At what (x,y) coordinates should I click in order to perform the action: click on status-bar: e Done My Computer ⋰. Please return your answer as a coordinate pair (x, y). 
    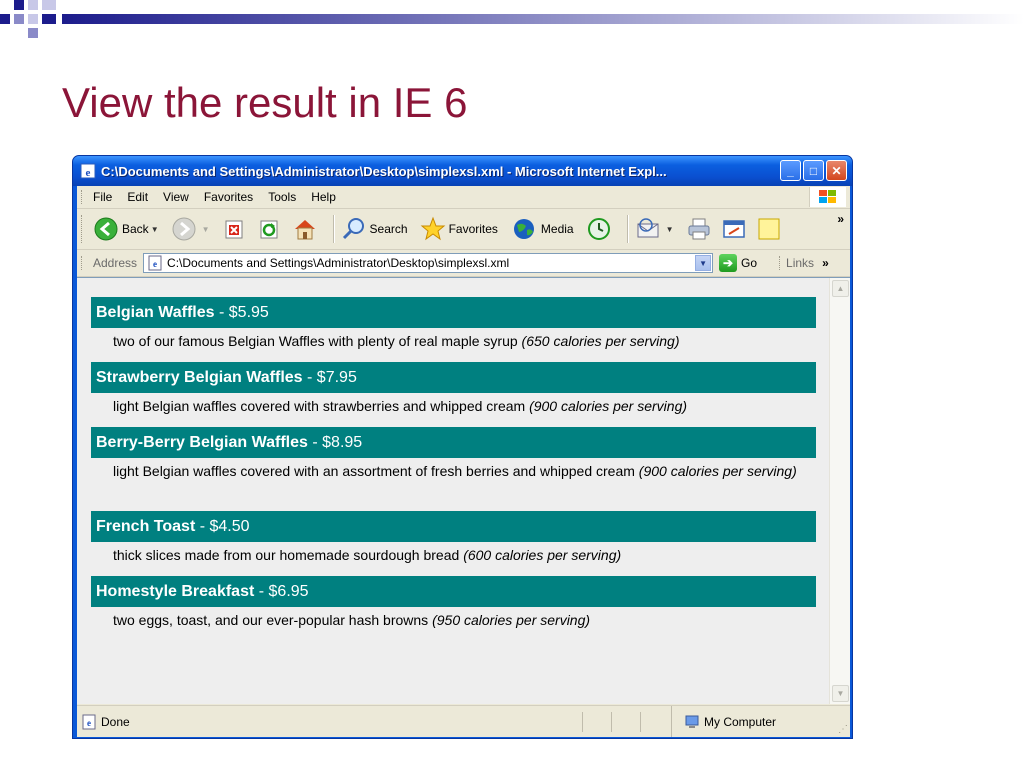
    Looking at the image, I should click on (463, 721).